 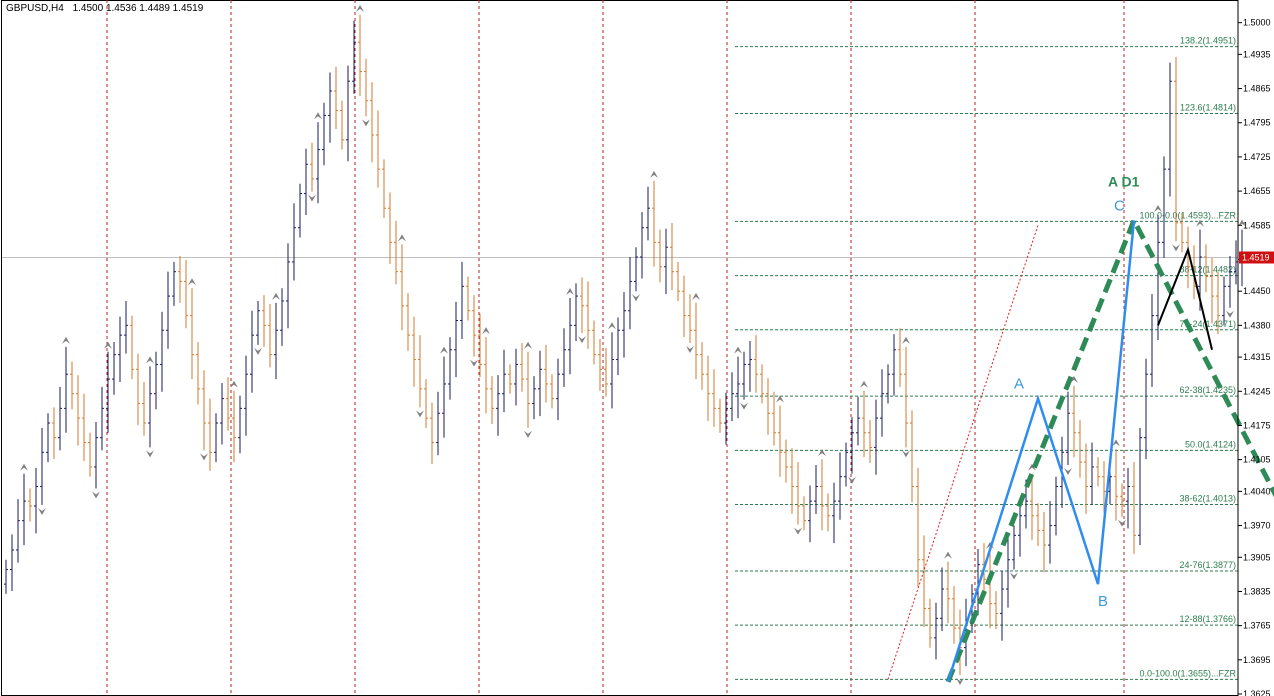 I want to click on pattern-point-label: A, so click(x=1019, y=384).